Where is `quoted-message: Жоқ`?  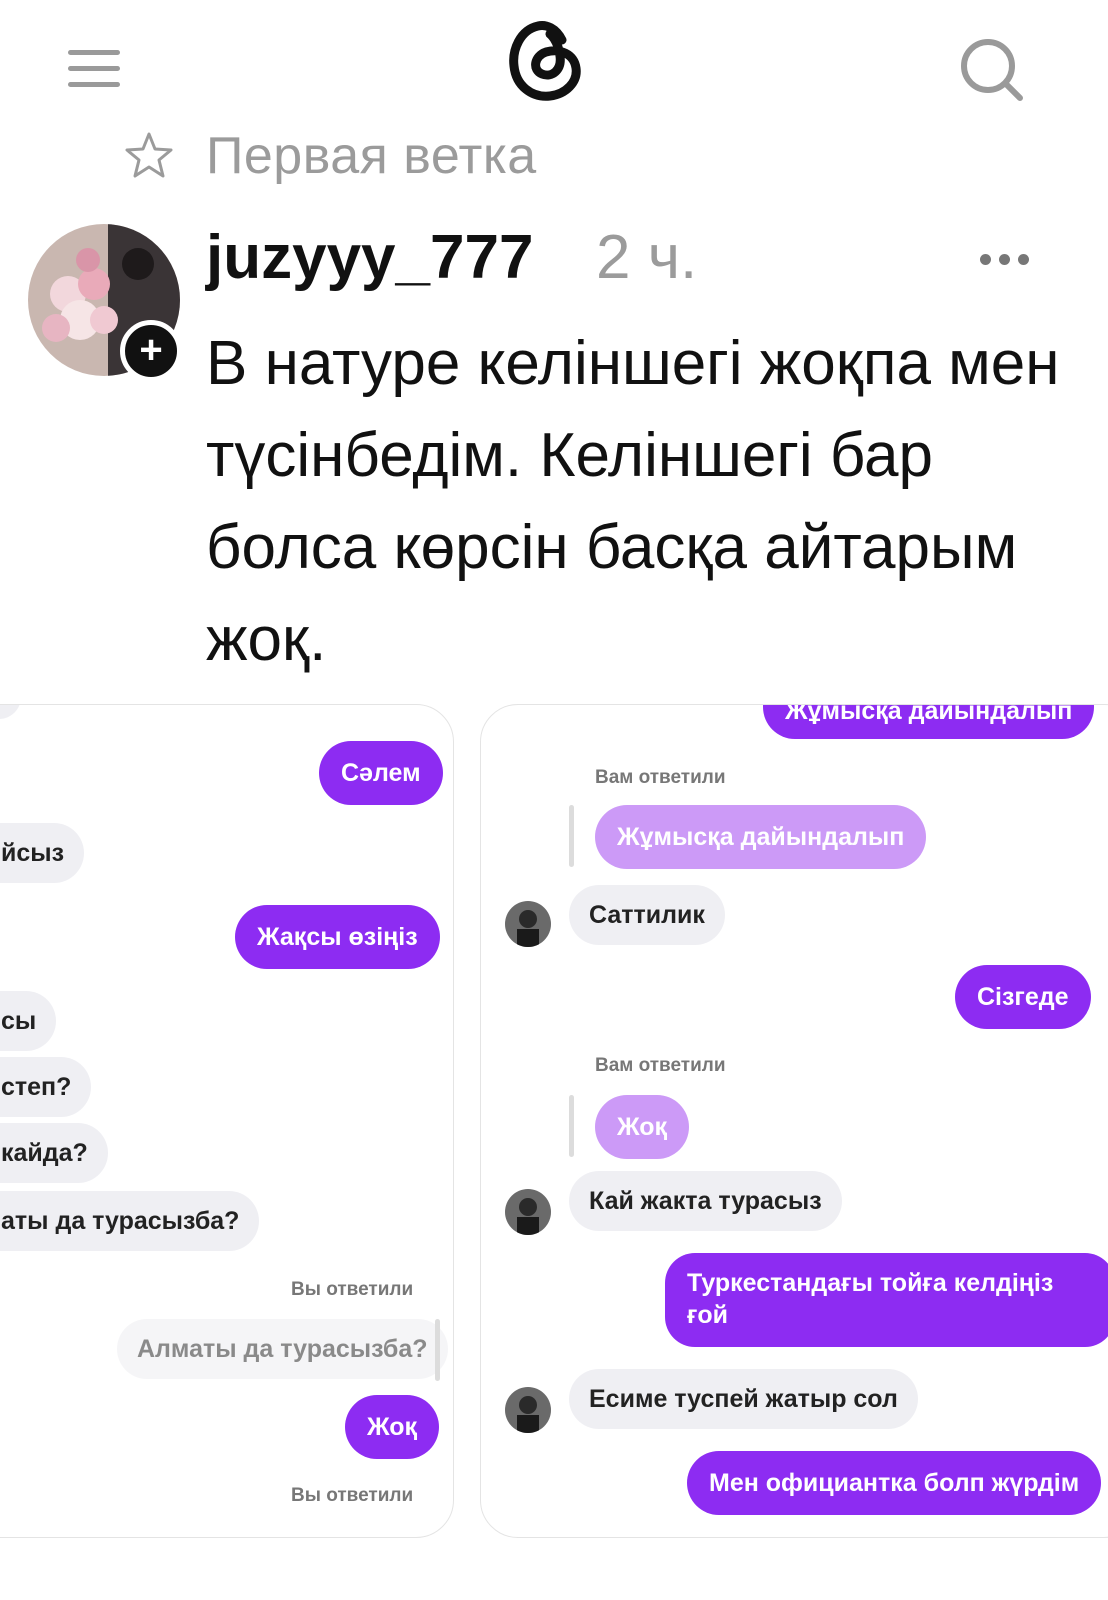 quoted-message: Жоқ is located at coordinates (642, 1127).